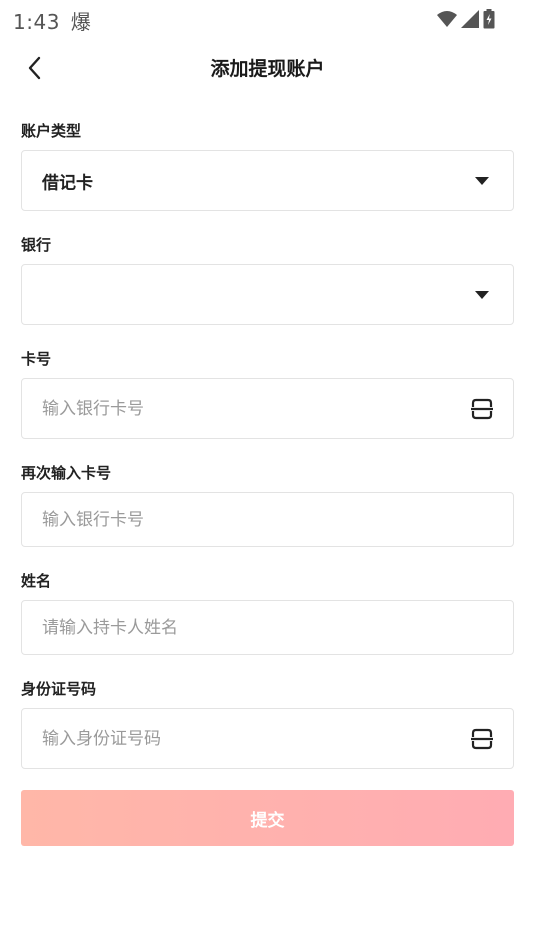 Image resolution: width=535 pixels, height=951 pixels. Describe the element at coordinates (252, 408) in the screenshot. I see `card-number-input` at that location.